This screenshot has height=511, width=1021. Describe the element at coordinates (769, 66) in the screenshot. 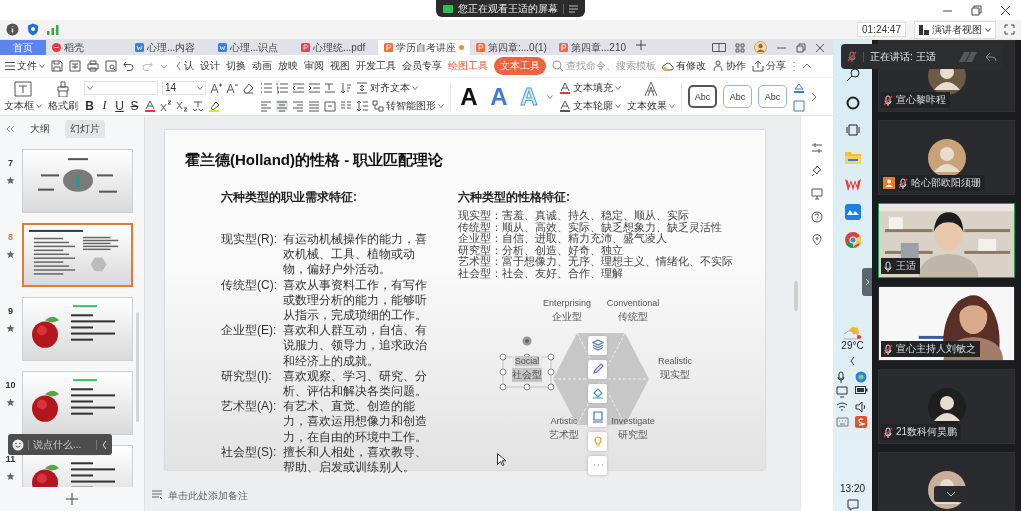

I see `toolbar-action: 分享` at that location.